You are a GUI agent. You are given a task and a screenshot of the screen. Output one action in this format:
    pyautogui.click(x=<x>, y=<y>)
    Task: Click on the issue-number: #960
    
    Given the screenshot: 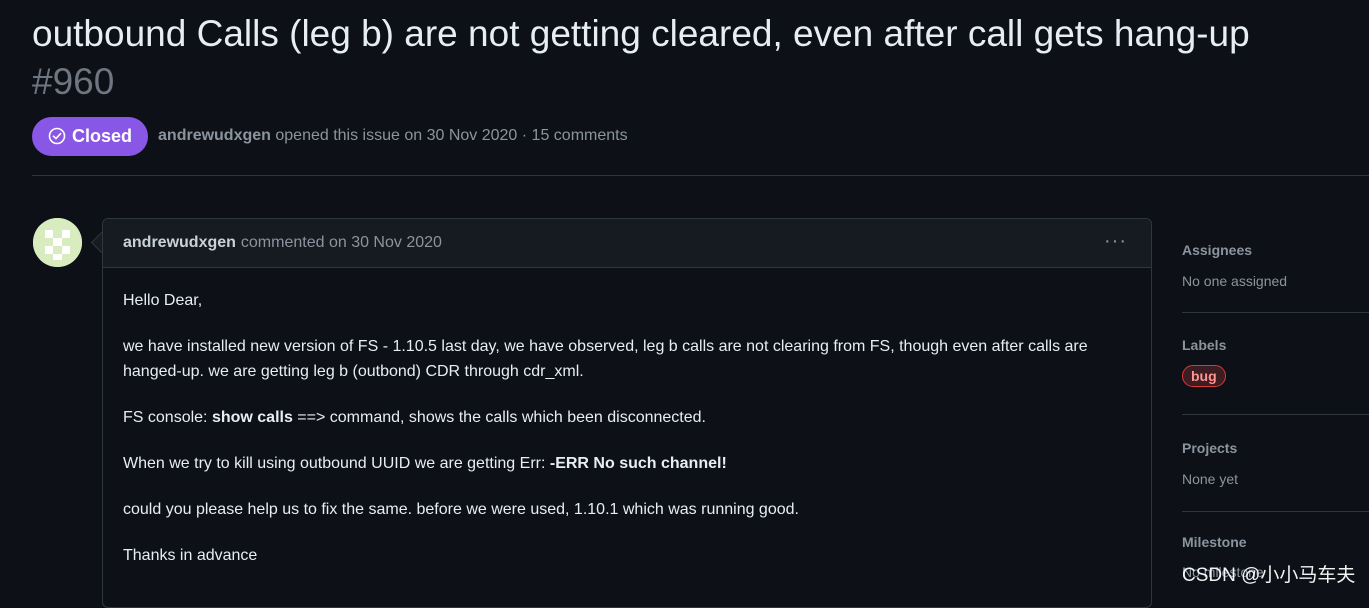 What is the action you would take?
    pyautogui.click(x=73, y=81)
    